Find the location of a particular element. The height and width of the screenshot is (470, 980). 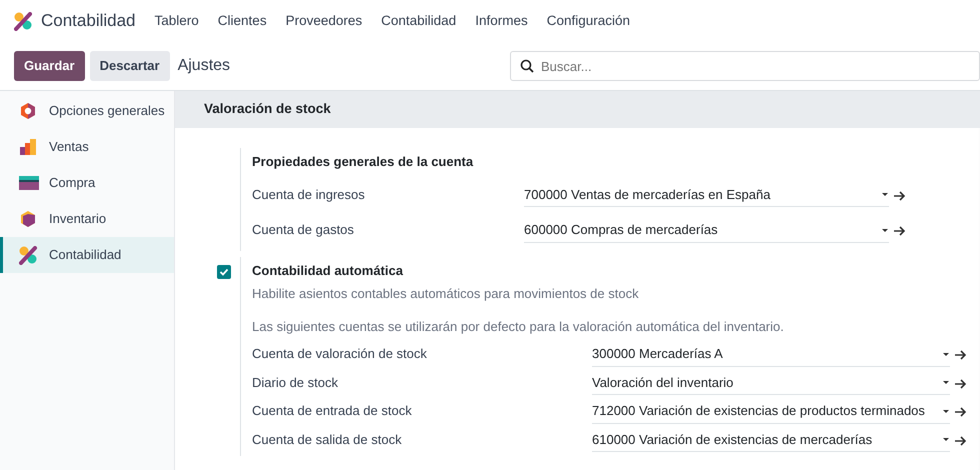

setting-note: Las siguientes cuentas se utilizarán por defecto para la valoración automática del inventario. is located at coordinates (518, 327).